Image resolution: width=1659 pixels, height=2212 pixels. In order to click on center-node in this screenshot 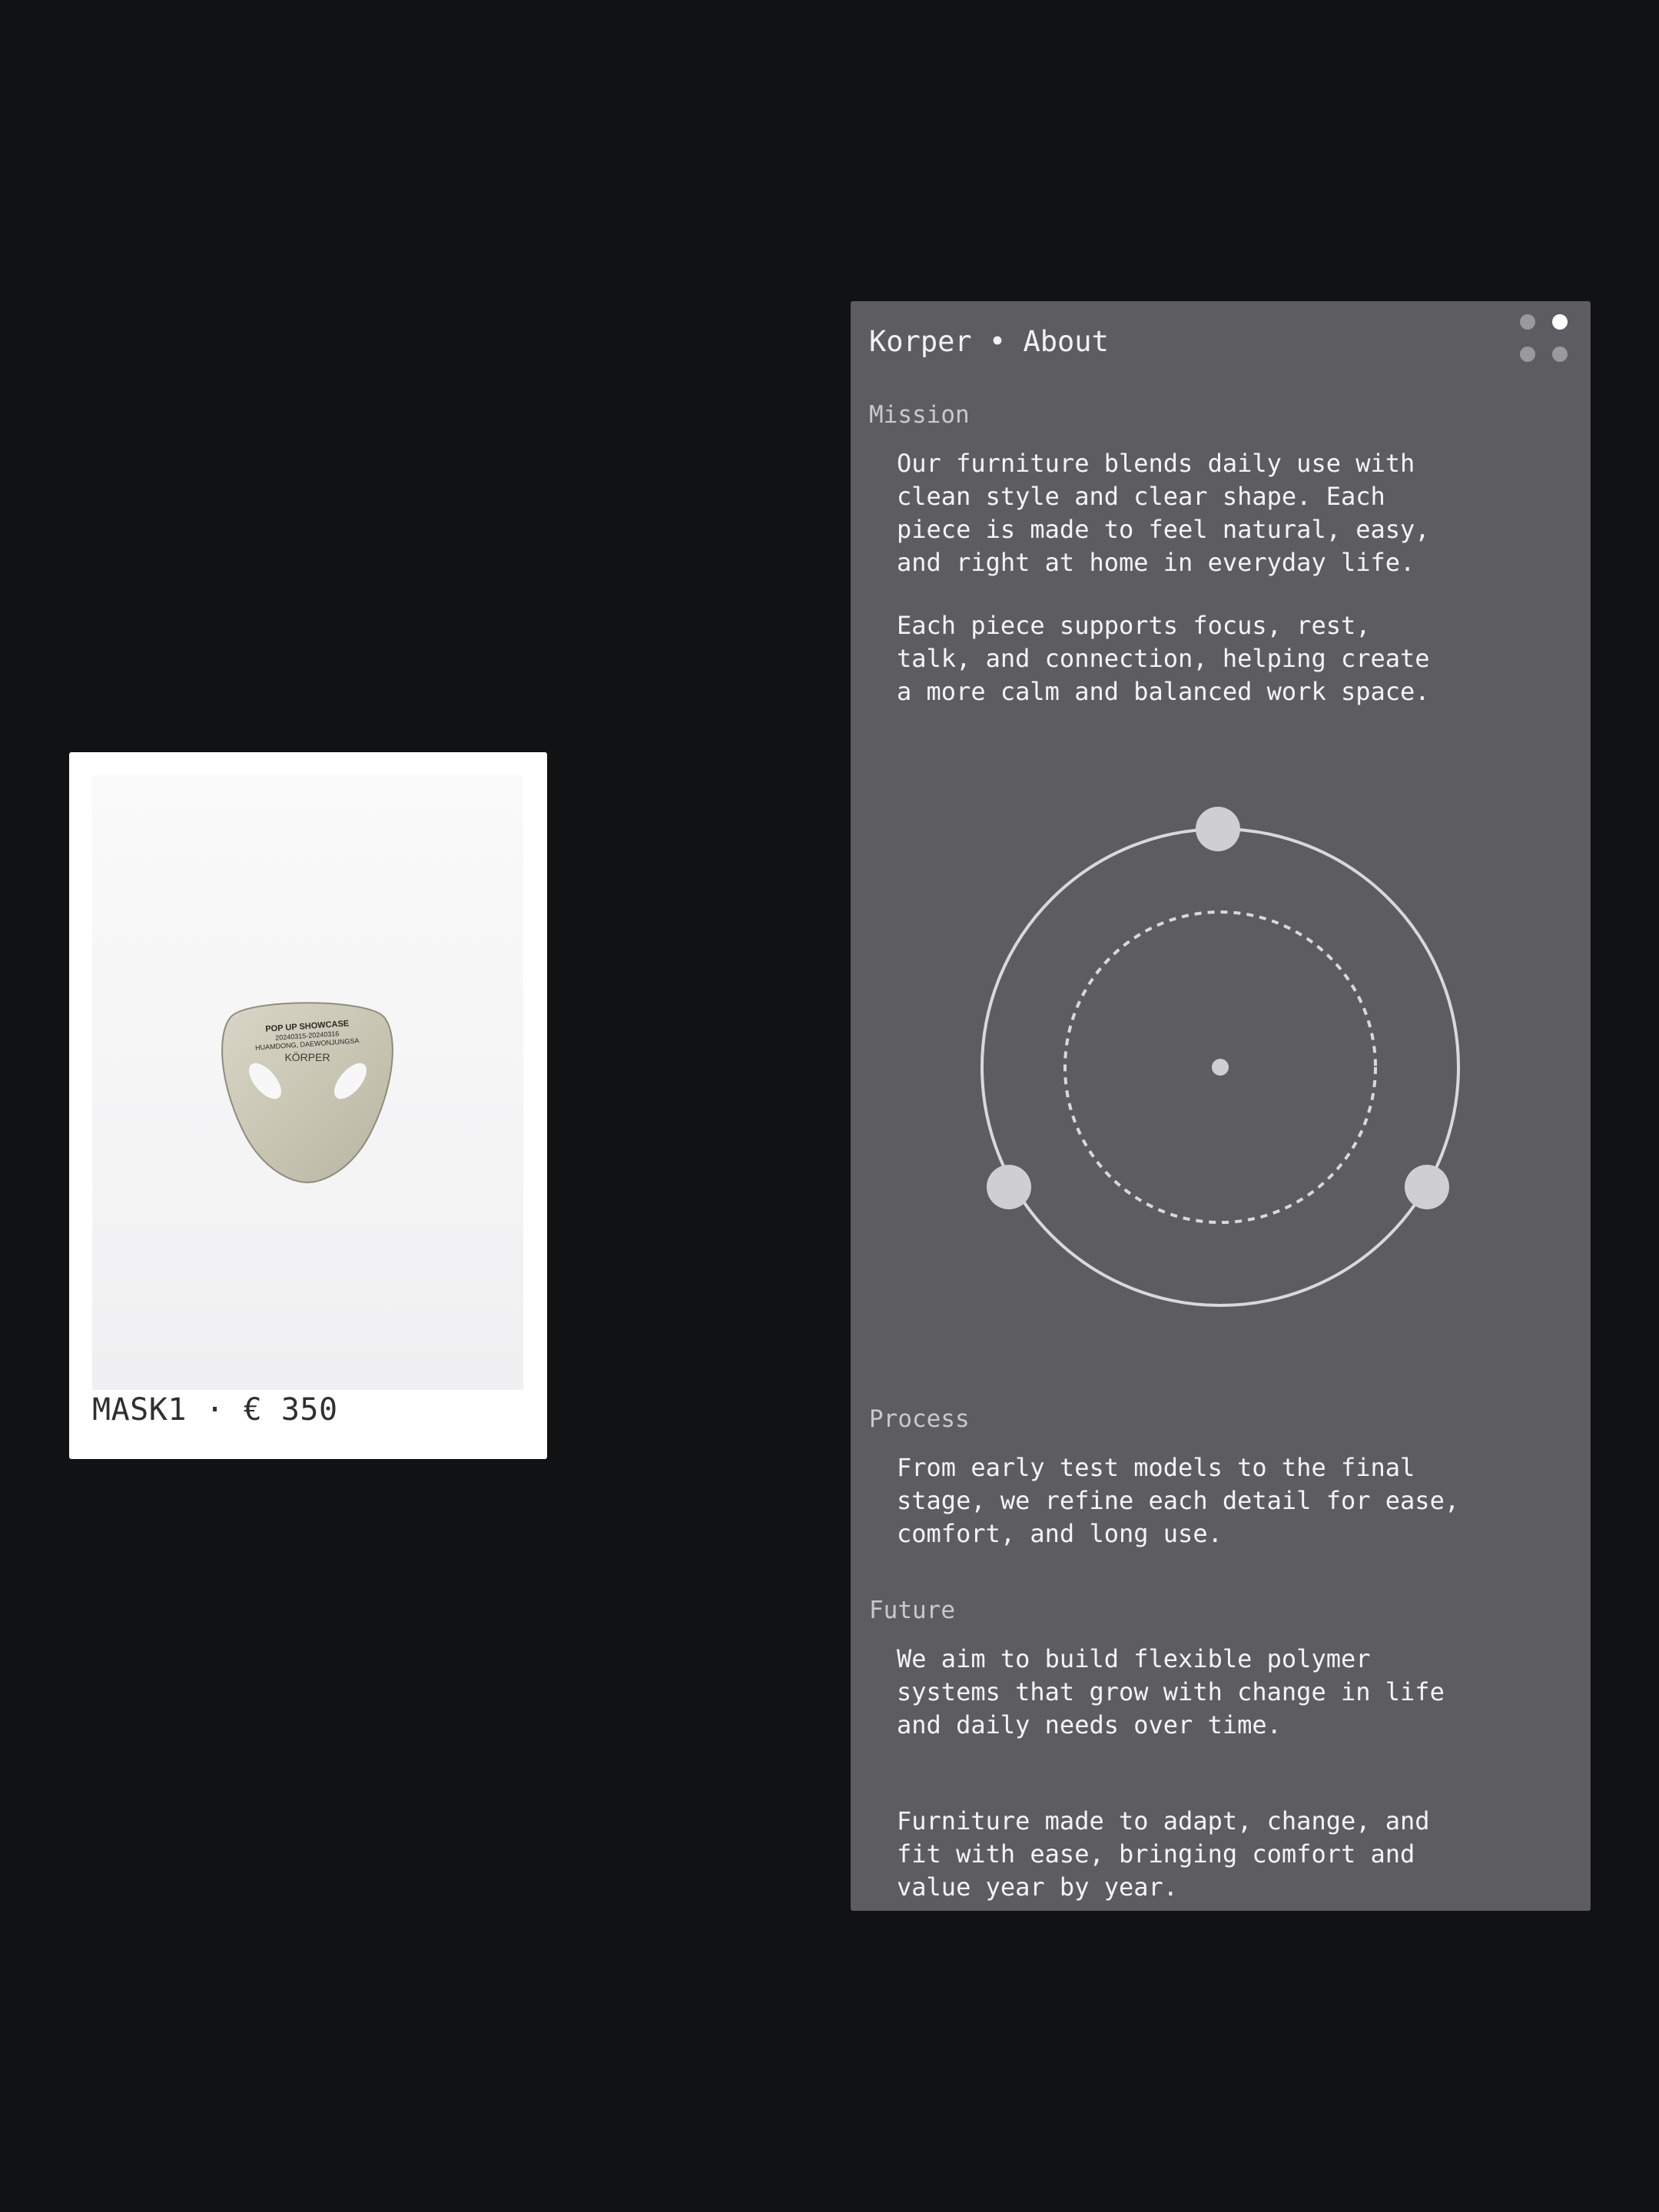, I will do `click(1220, 1067)`.